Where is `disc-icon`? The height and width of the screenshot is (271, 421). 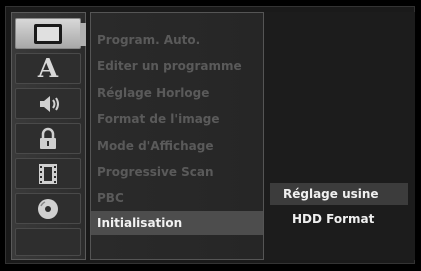
disc-icon is located at coordinates (48, 209).